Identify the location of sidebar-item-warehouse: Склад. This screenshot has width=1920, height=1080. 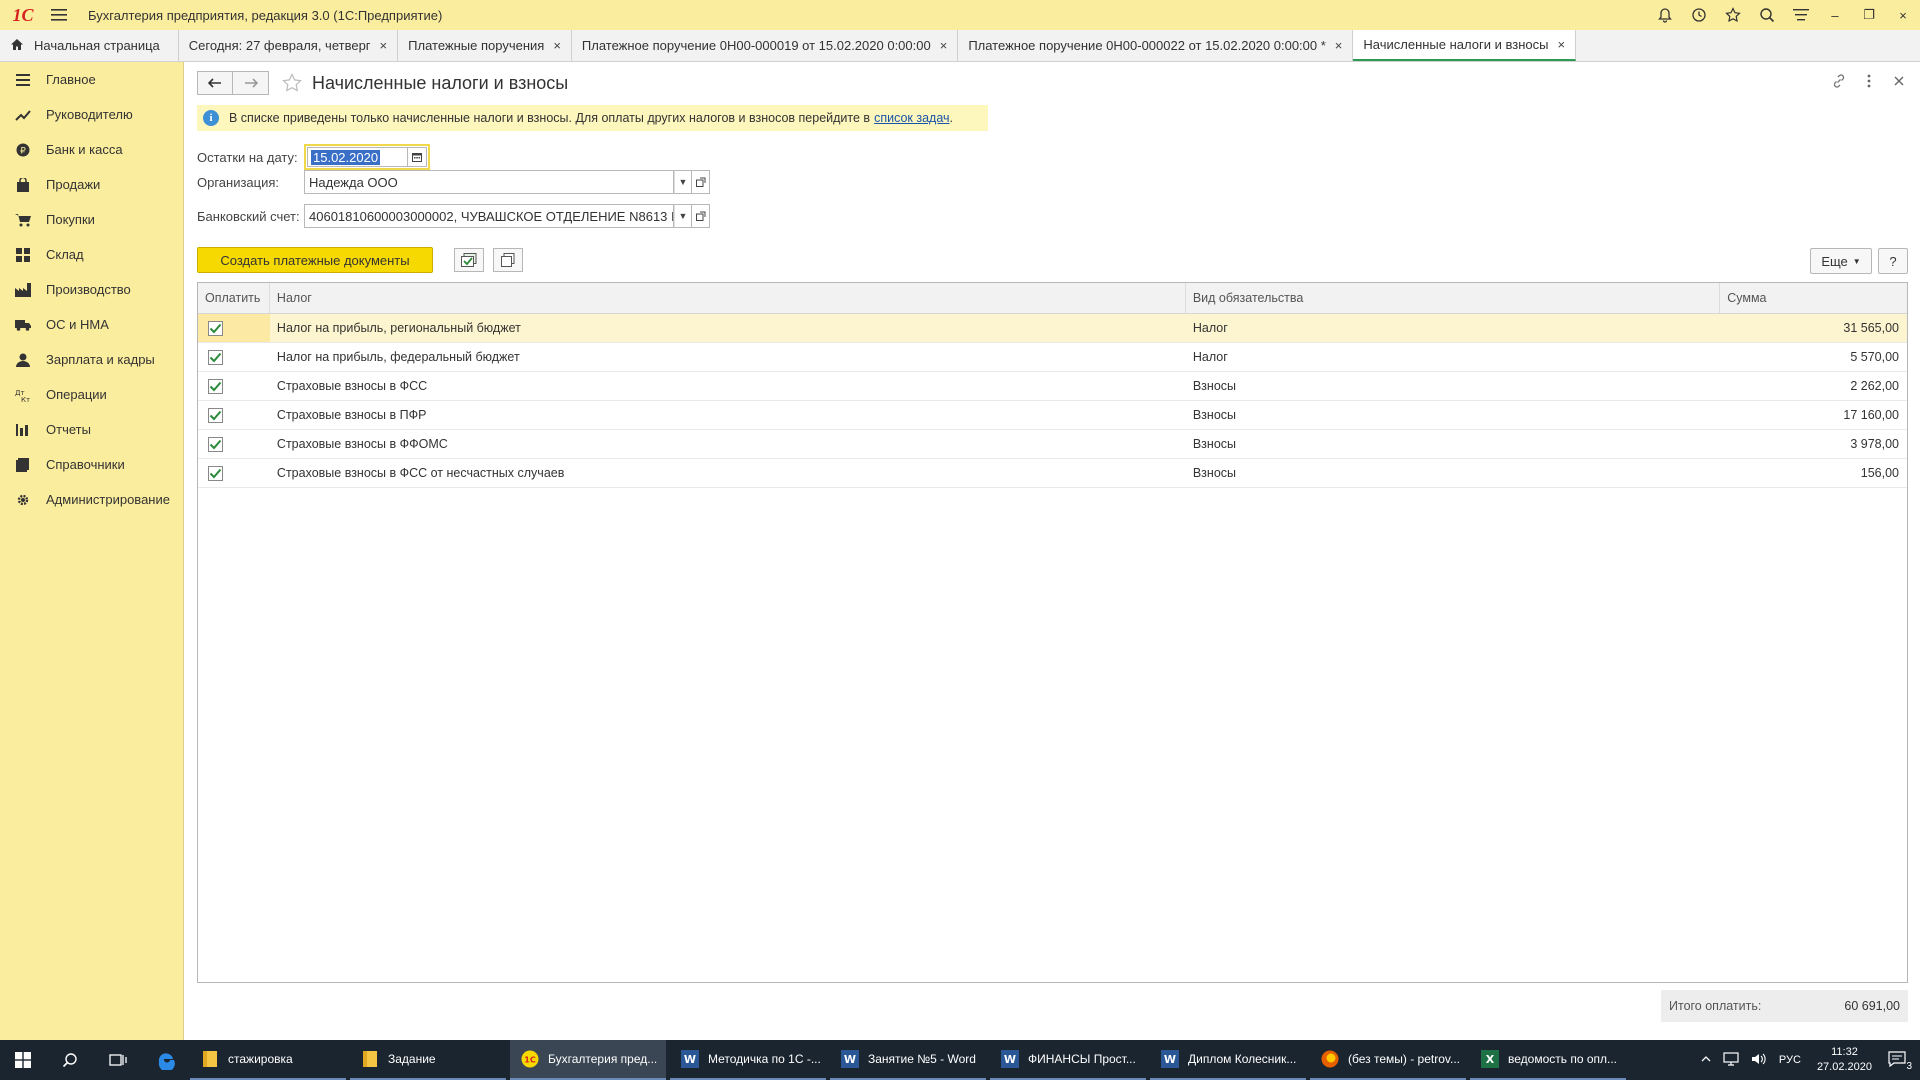
(91, 254).